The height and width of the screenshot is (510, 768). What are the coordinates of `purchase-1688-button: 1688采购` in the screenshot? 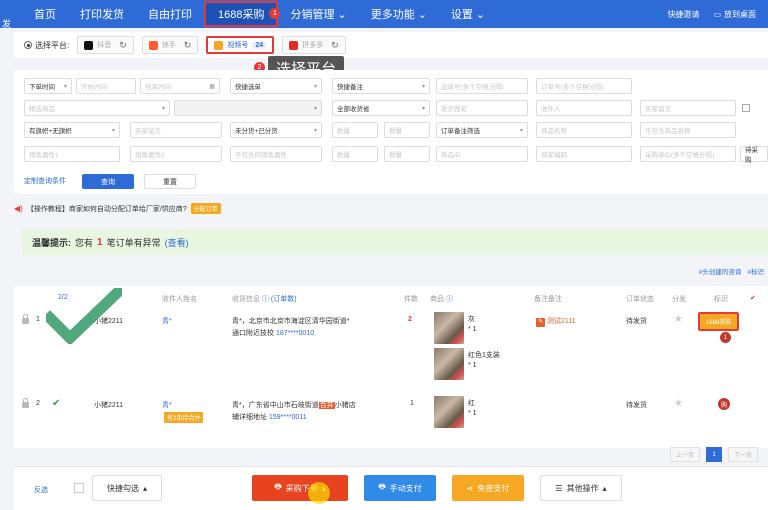 It's located at (718, 321).